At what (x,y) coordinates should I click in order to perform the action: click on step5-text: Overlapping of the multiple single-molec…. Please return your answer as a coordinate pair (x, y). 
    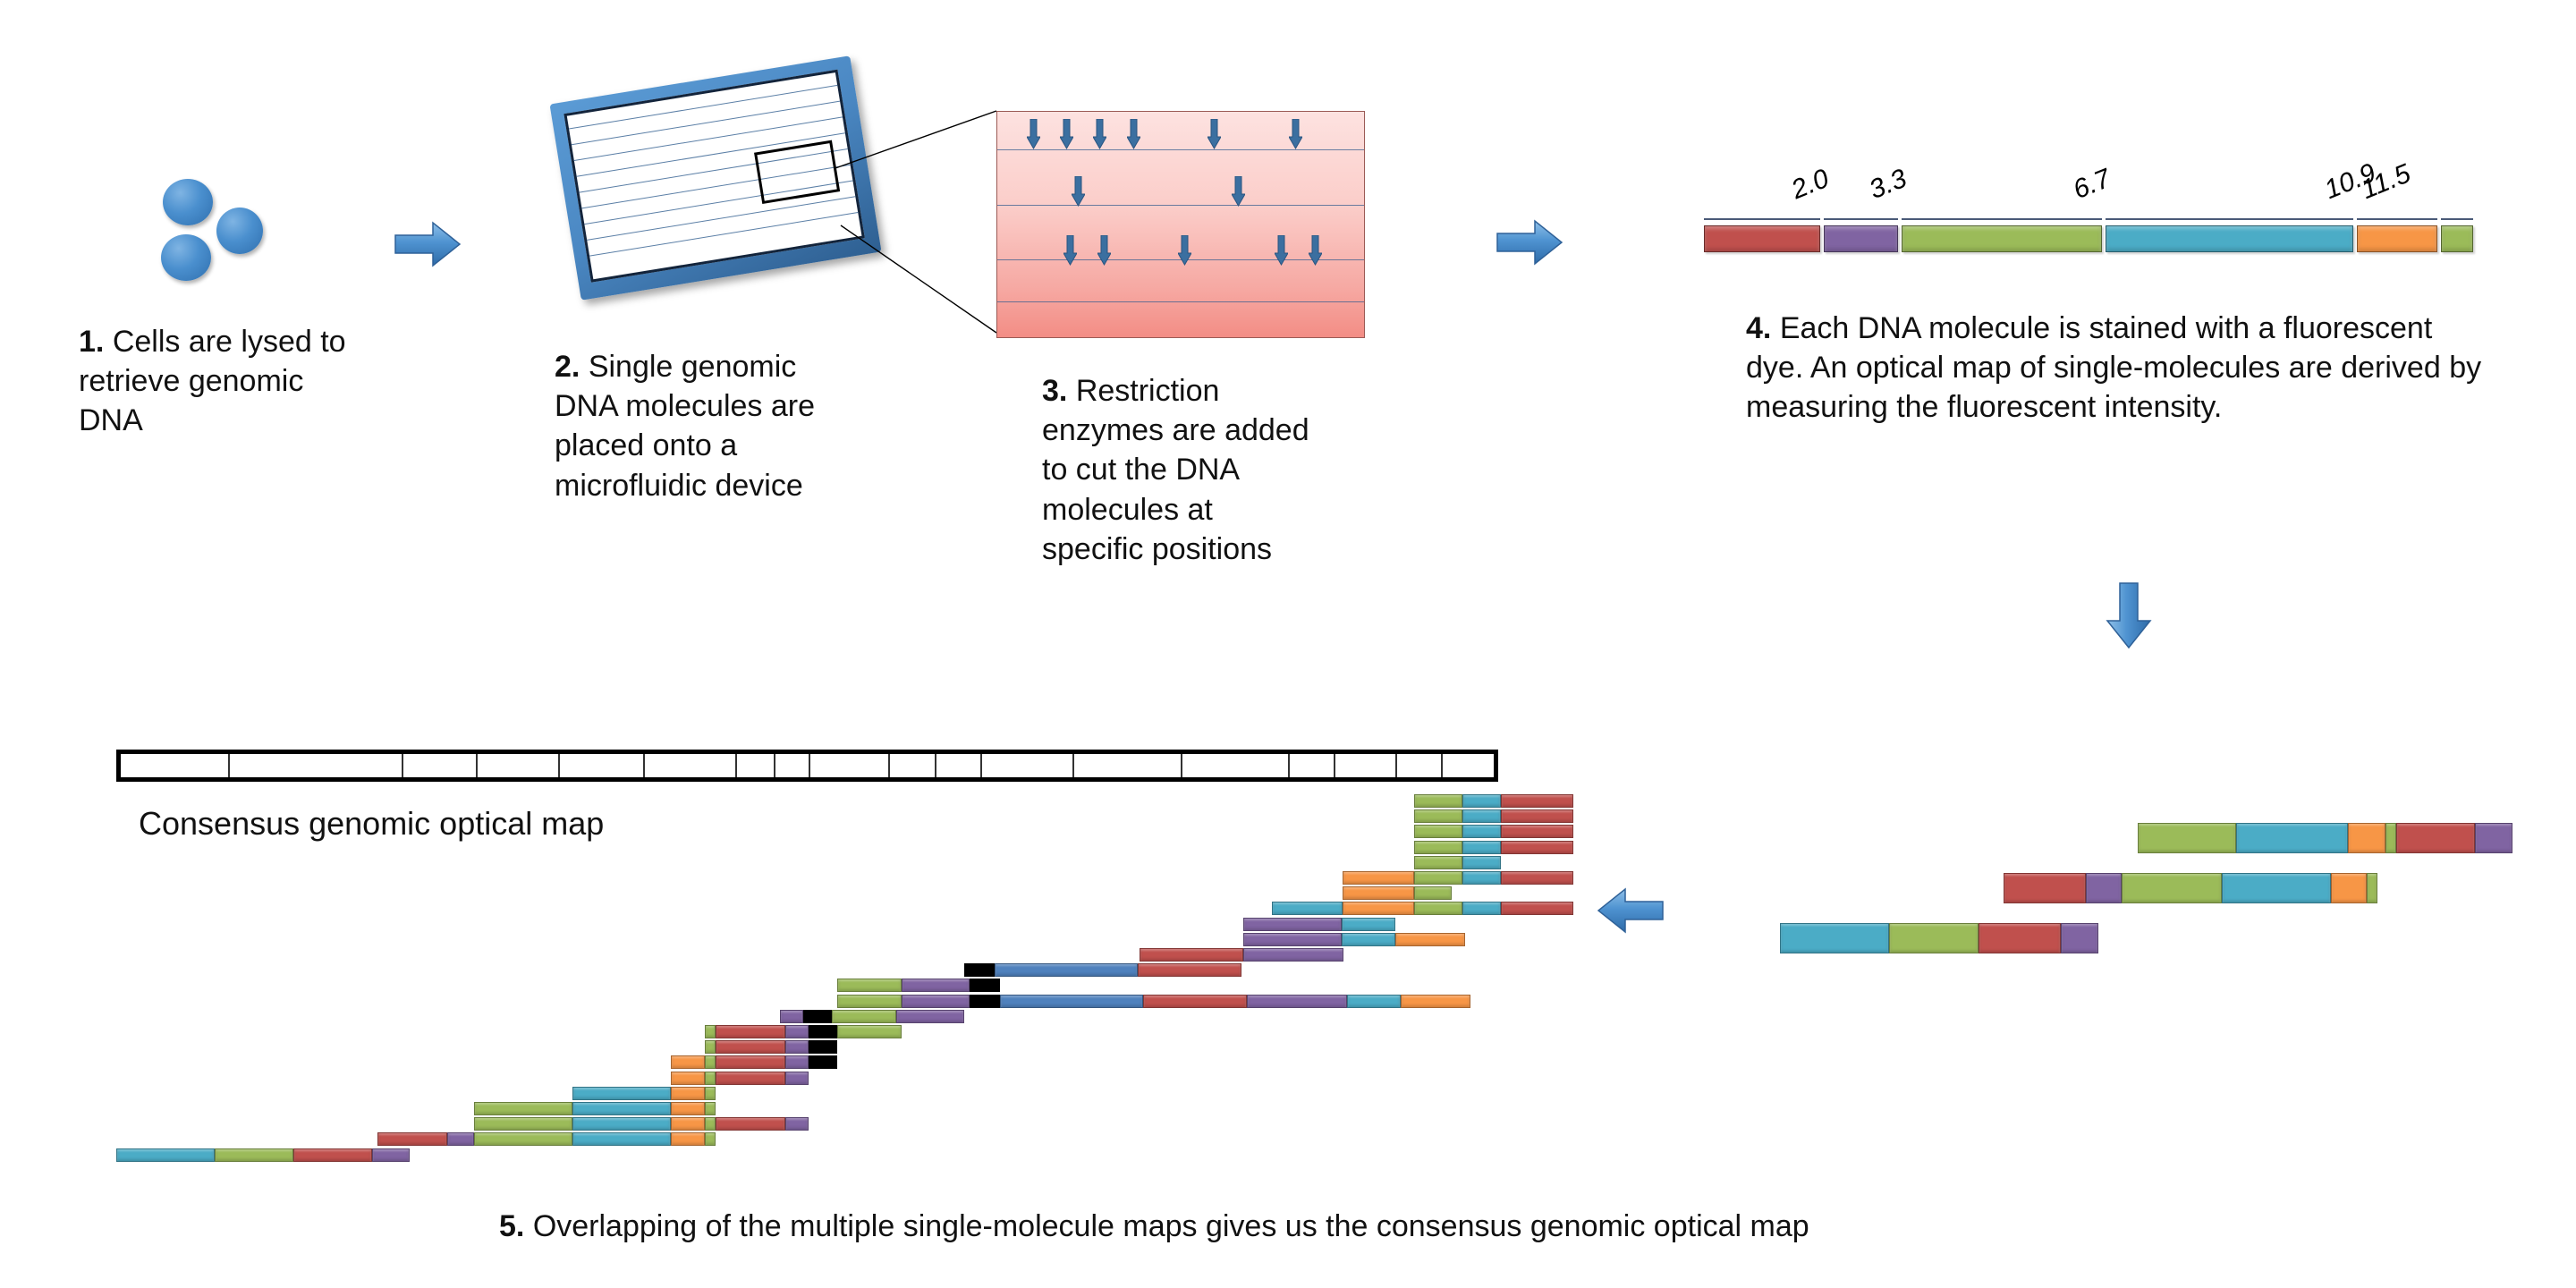
    Looking at the image, I should click on (1170, 1226).